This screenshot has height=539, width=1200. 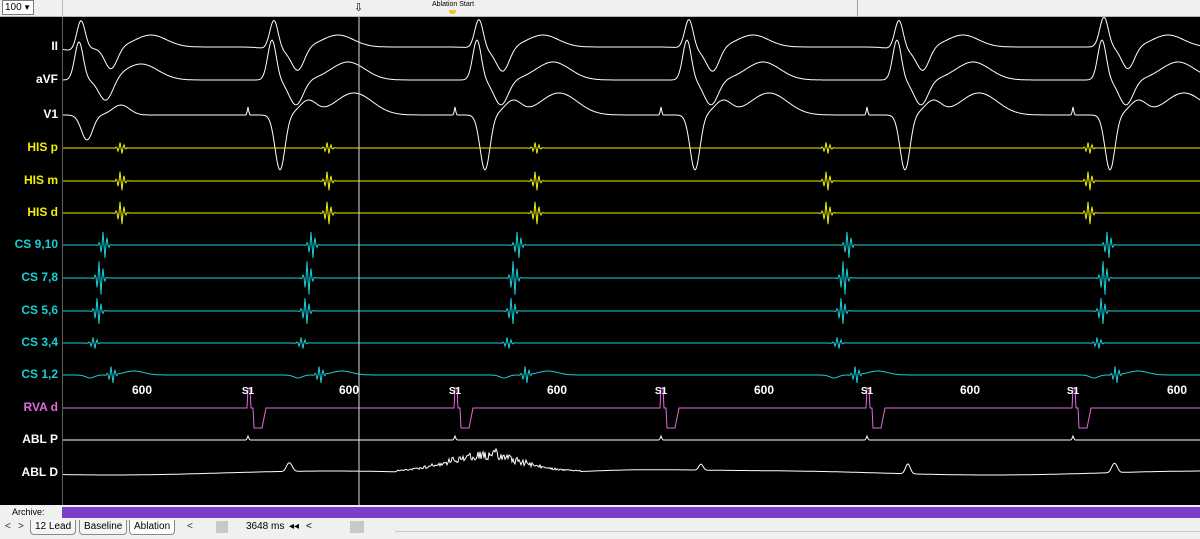 I want to click on cursor-handle-icon: ⇩, so click(x=358, y=8).